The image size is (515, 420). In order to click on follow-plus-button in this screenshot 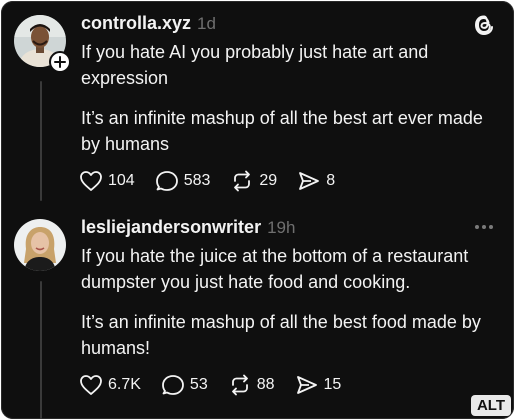, I will do `click(60, 62)`.